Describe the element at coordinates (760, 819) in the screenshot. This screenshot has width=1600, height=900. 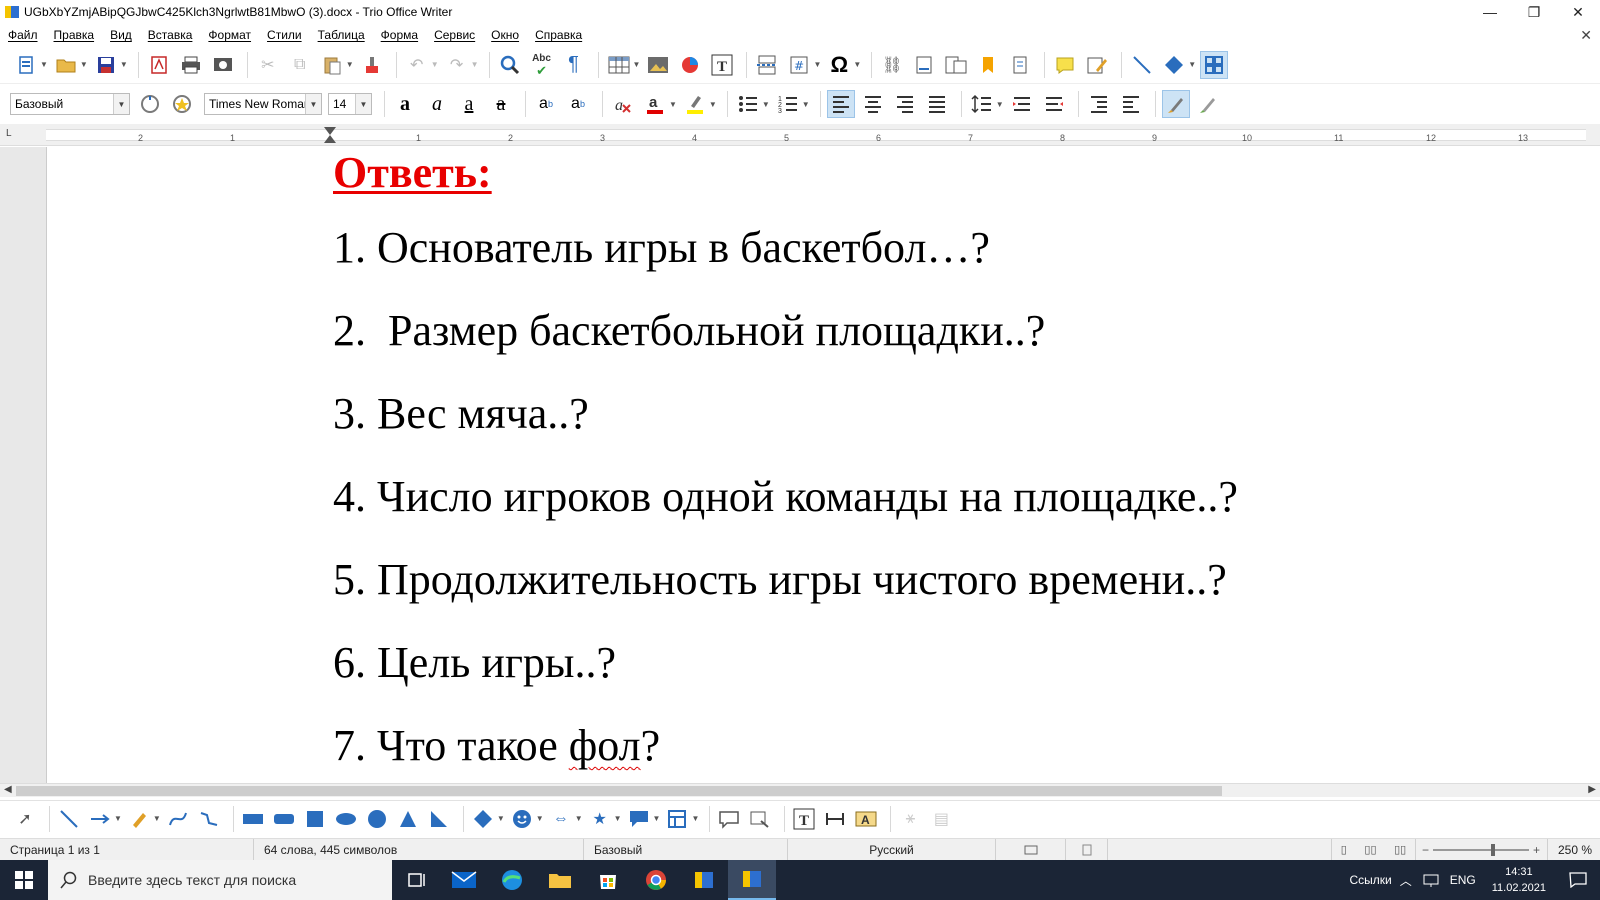
I see `points-edit-icon` at that location.